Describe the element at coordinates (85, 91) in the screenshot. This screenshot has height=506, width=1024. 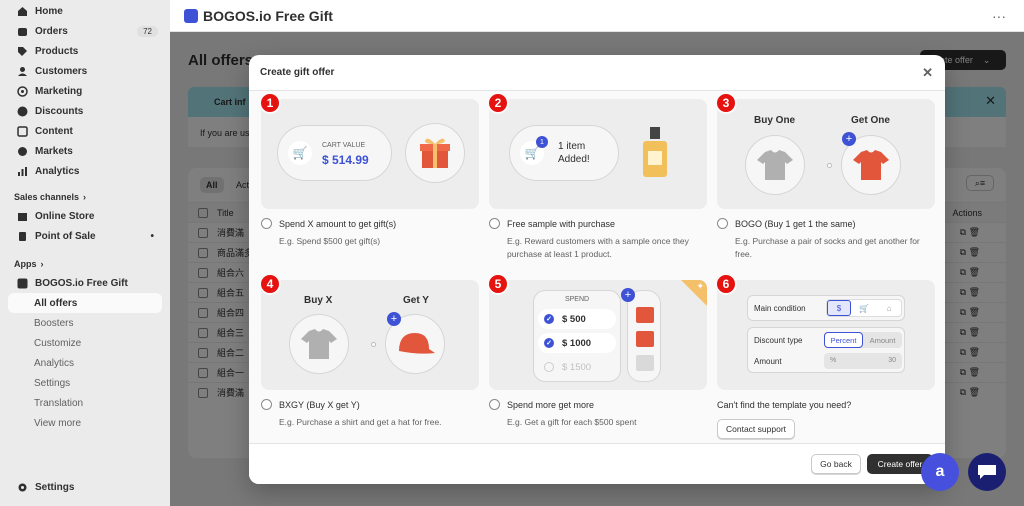
I see `sidebar-item-marketing: Marketing` at that location.